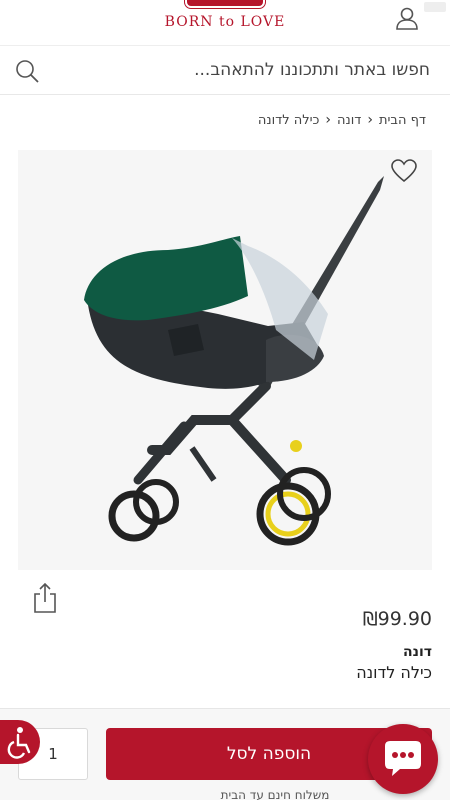  What do you see at coordinates (225, 4) in the screenshot?
I see `logo-tab` at bounding box center [225, 4].